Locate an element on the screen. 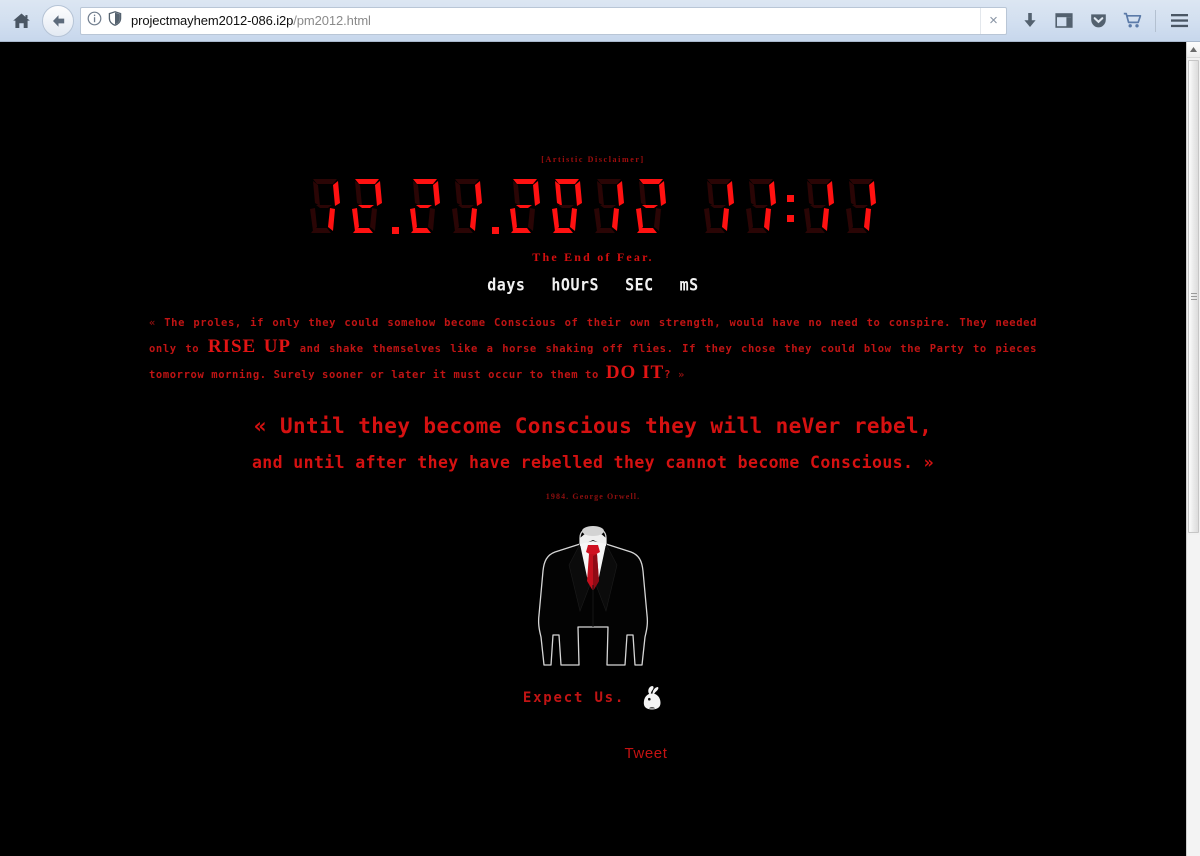 This screenshot has height=856, width=1200. tagline: The End of Fear. is located at coordinates (593, 257).